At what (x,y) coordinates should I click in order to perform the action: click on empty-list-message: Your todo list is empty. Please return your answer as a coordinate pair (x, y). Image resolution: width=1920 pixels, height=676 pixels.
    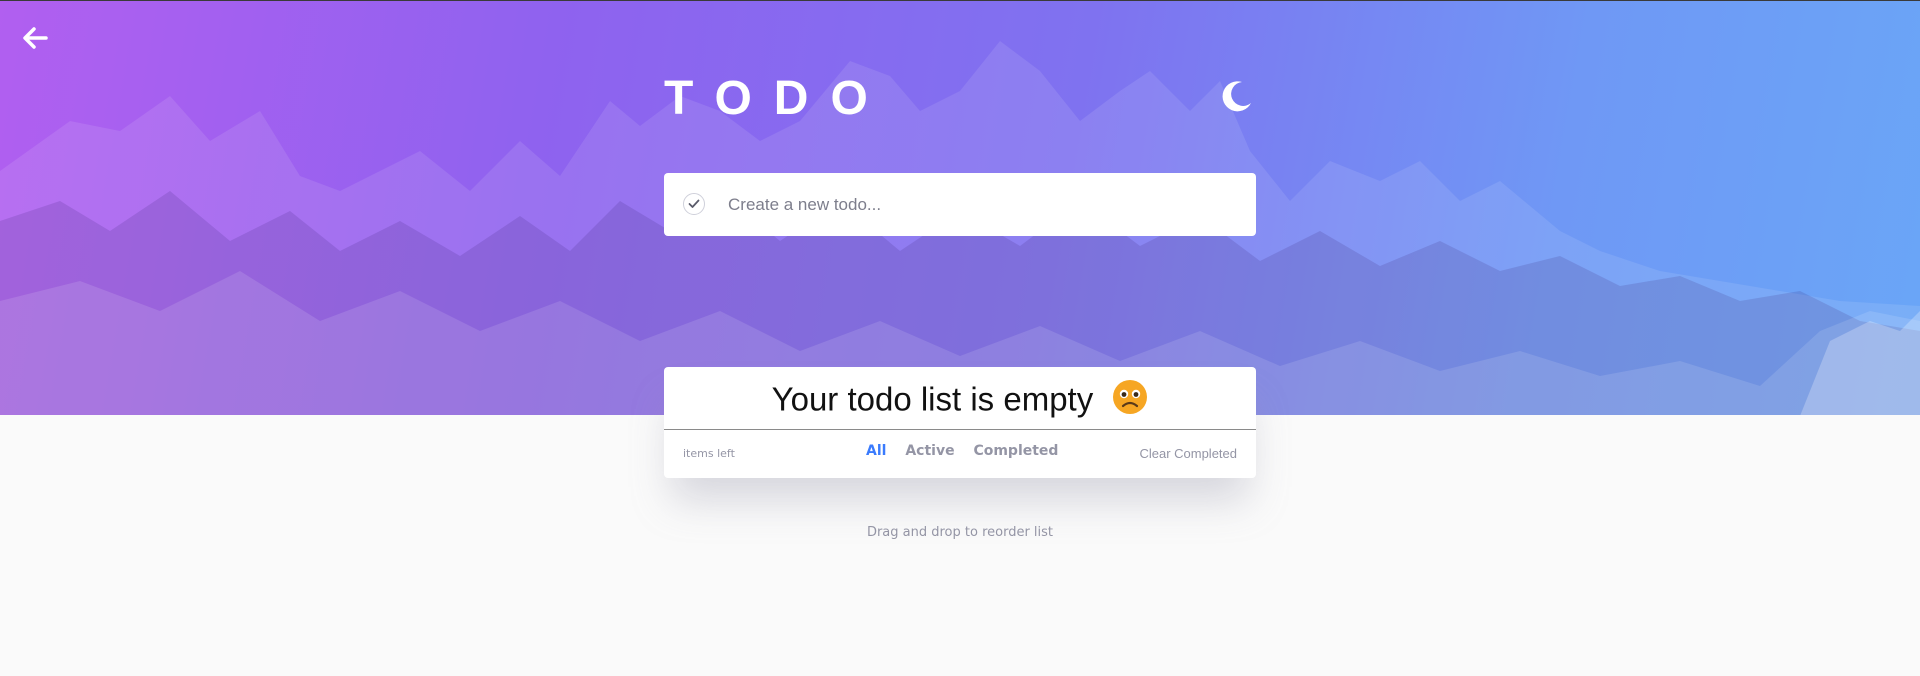
    Looking at the image, I should click on (960, 397).